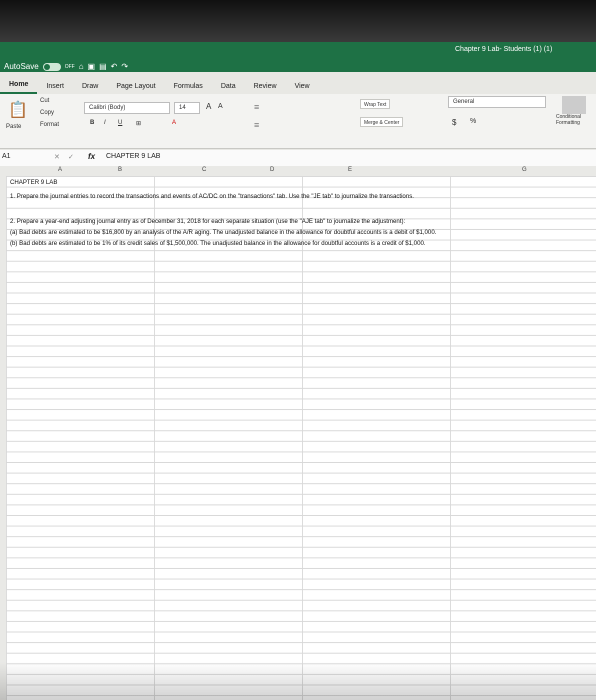 The height and width of the screenshot is (700, 596). Describe the element at coordinates (17, 156) in the screenshot. I see `name-box: A1` at that location.